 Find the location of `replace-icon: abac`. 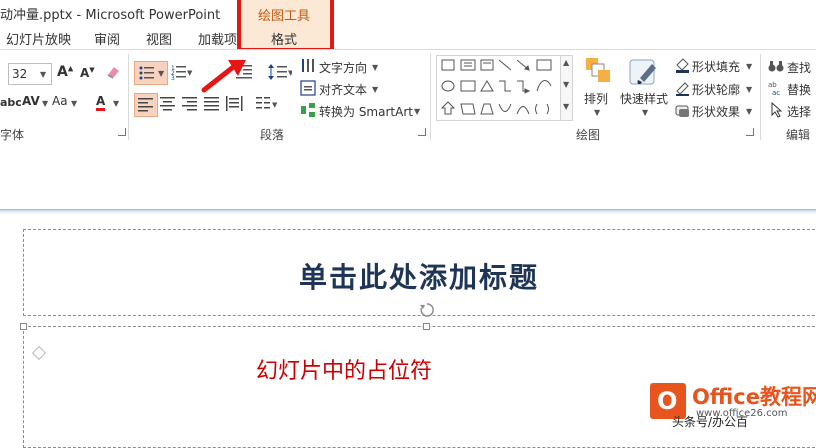

replace-icon: abac is located at coordinates (774, 88).